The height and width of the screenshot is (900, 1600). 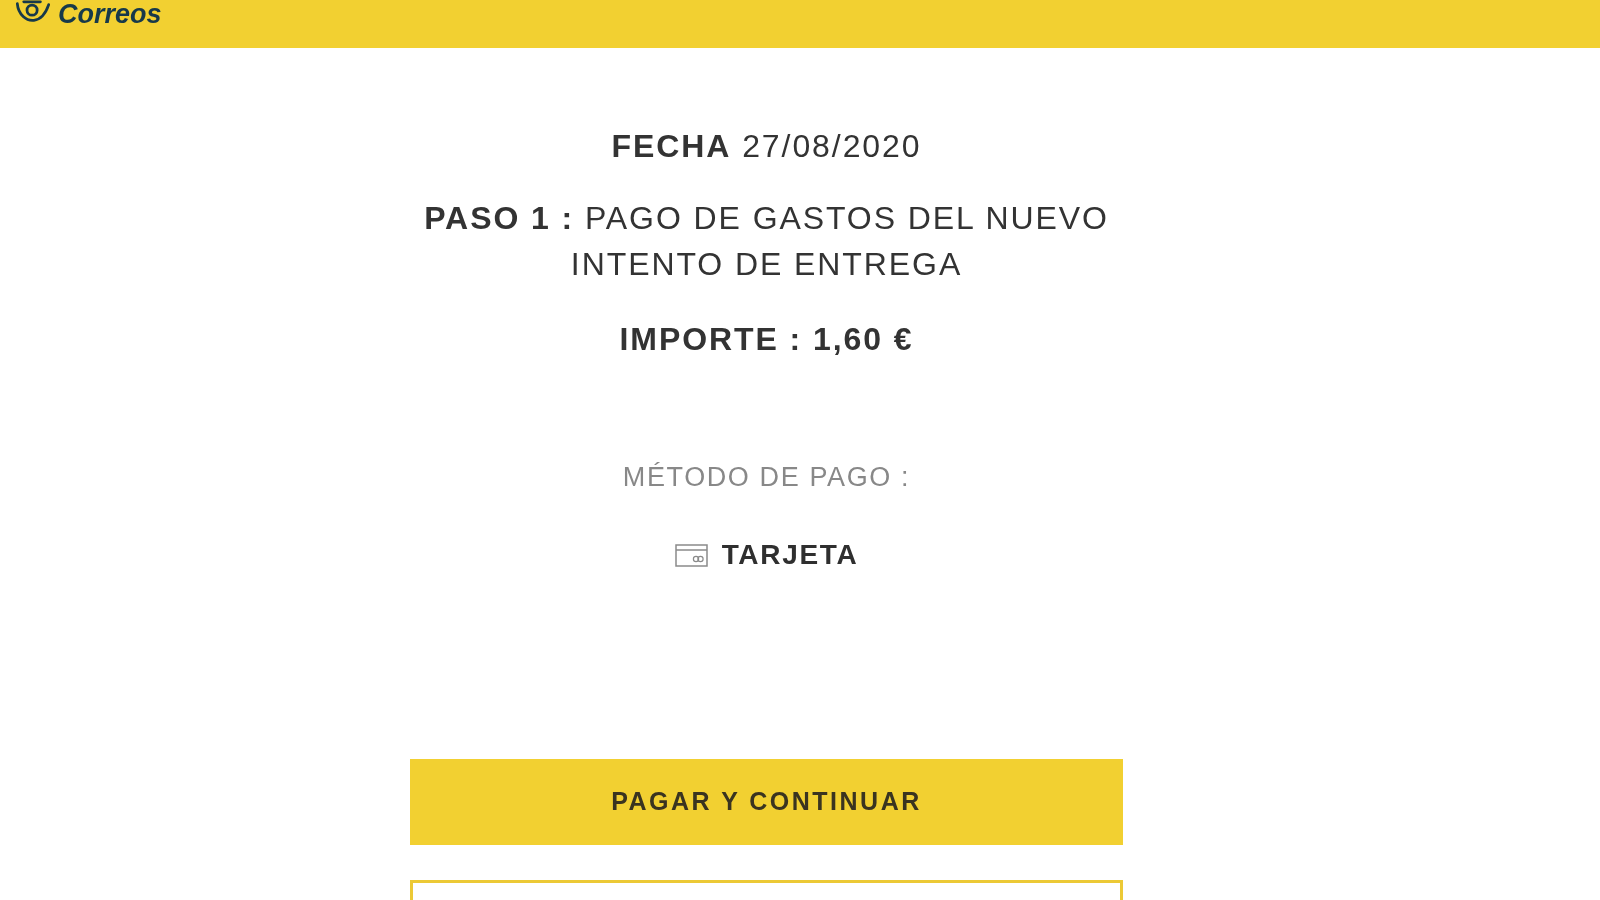 What do you see at coordinates (766, 477) in the screenshot?
I see `payment-method-label: MÉTODO DE PAGO :` at bounding box center [766, 477].